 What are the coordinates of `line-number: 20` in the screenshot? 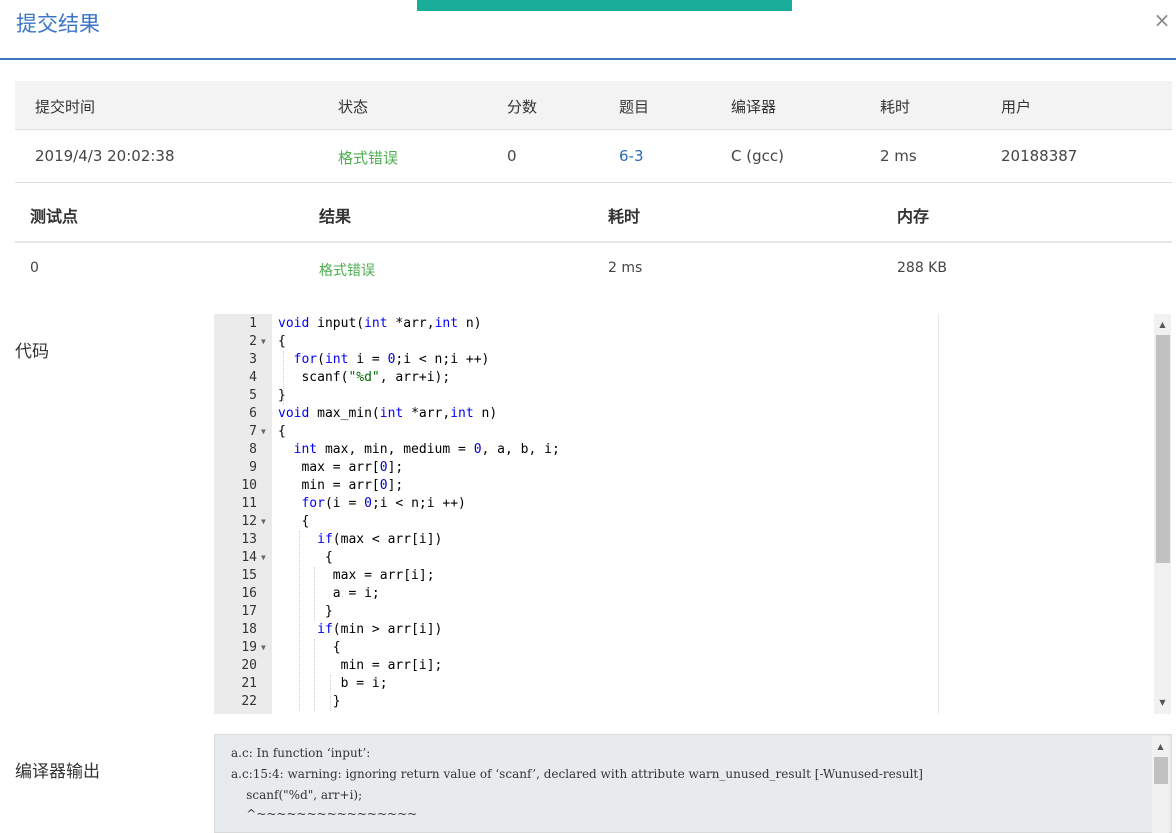 It's located at (249, 665).